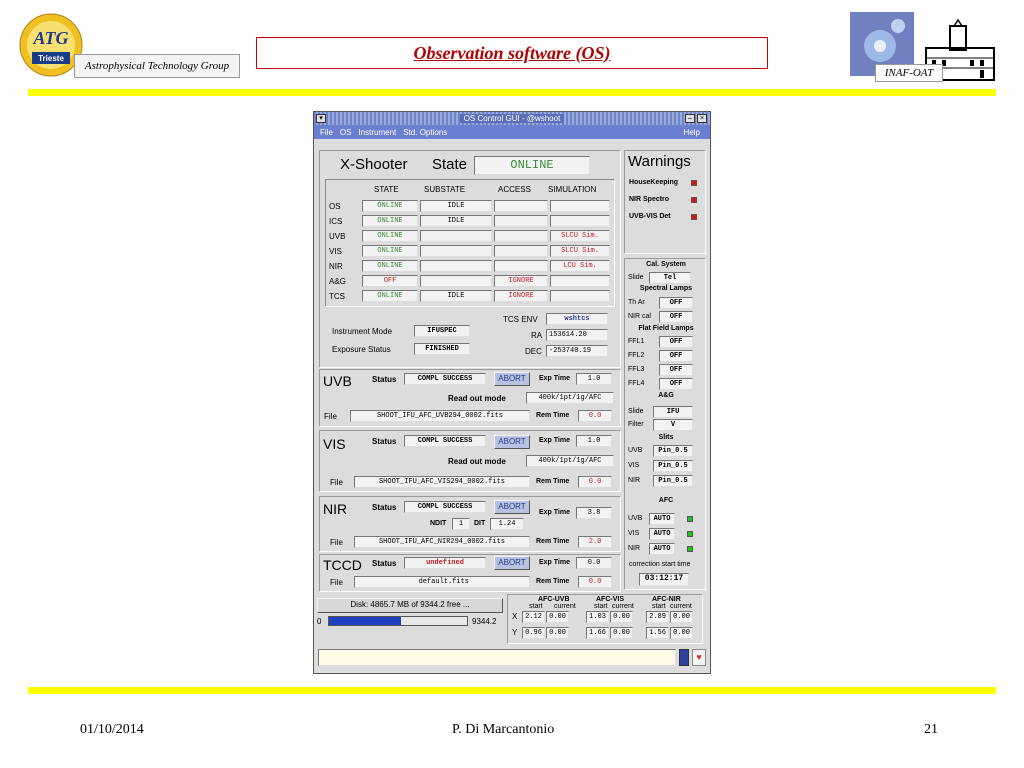 The image size is (1024, 768). Describe the element at coordinates (521, 221) in the screenshot. I see `row-ics-access` at that location.